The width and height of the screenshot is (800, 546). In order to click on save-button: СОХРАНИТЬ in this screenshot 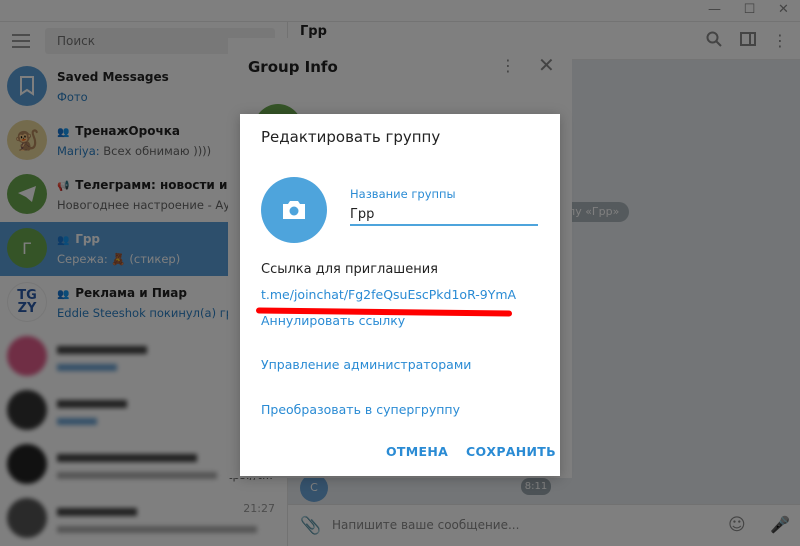, I will do `click(511, 451)`.